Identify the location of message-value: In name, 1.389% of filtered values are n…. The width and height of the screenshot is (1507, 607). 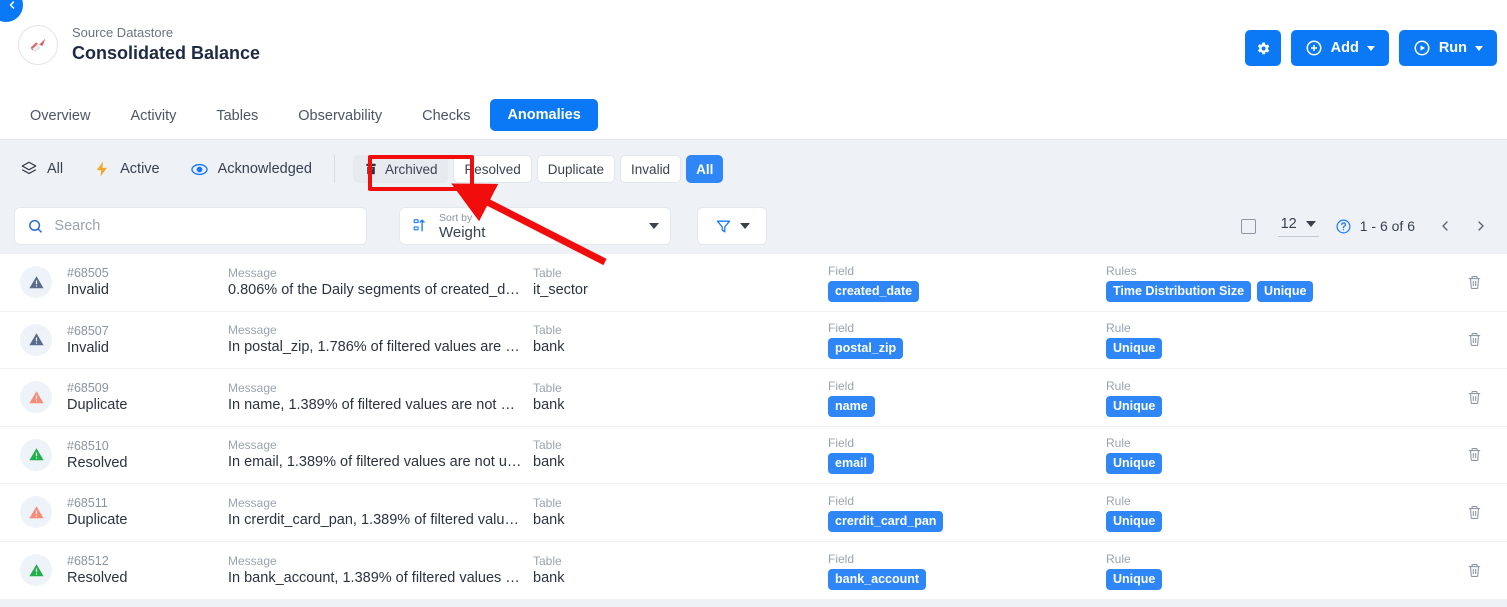
(375, 404).